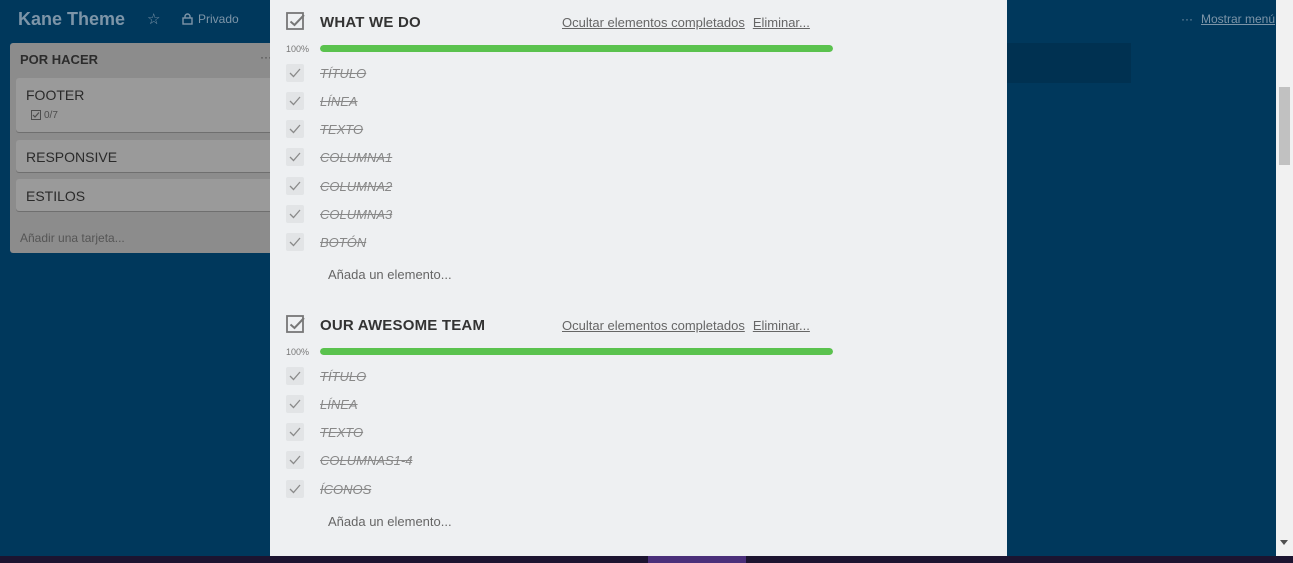 The width and height of the screenshot is (1293, 563). Describe the element at coordinates (1068, 63) in the screenshot. I see `background-panel` at that location.